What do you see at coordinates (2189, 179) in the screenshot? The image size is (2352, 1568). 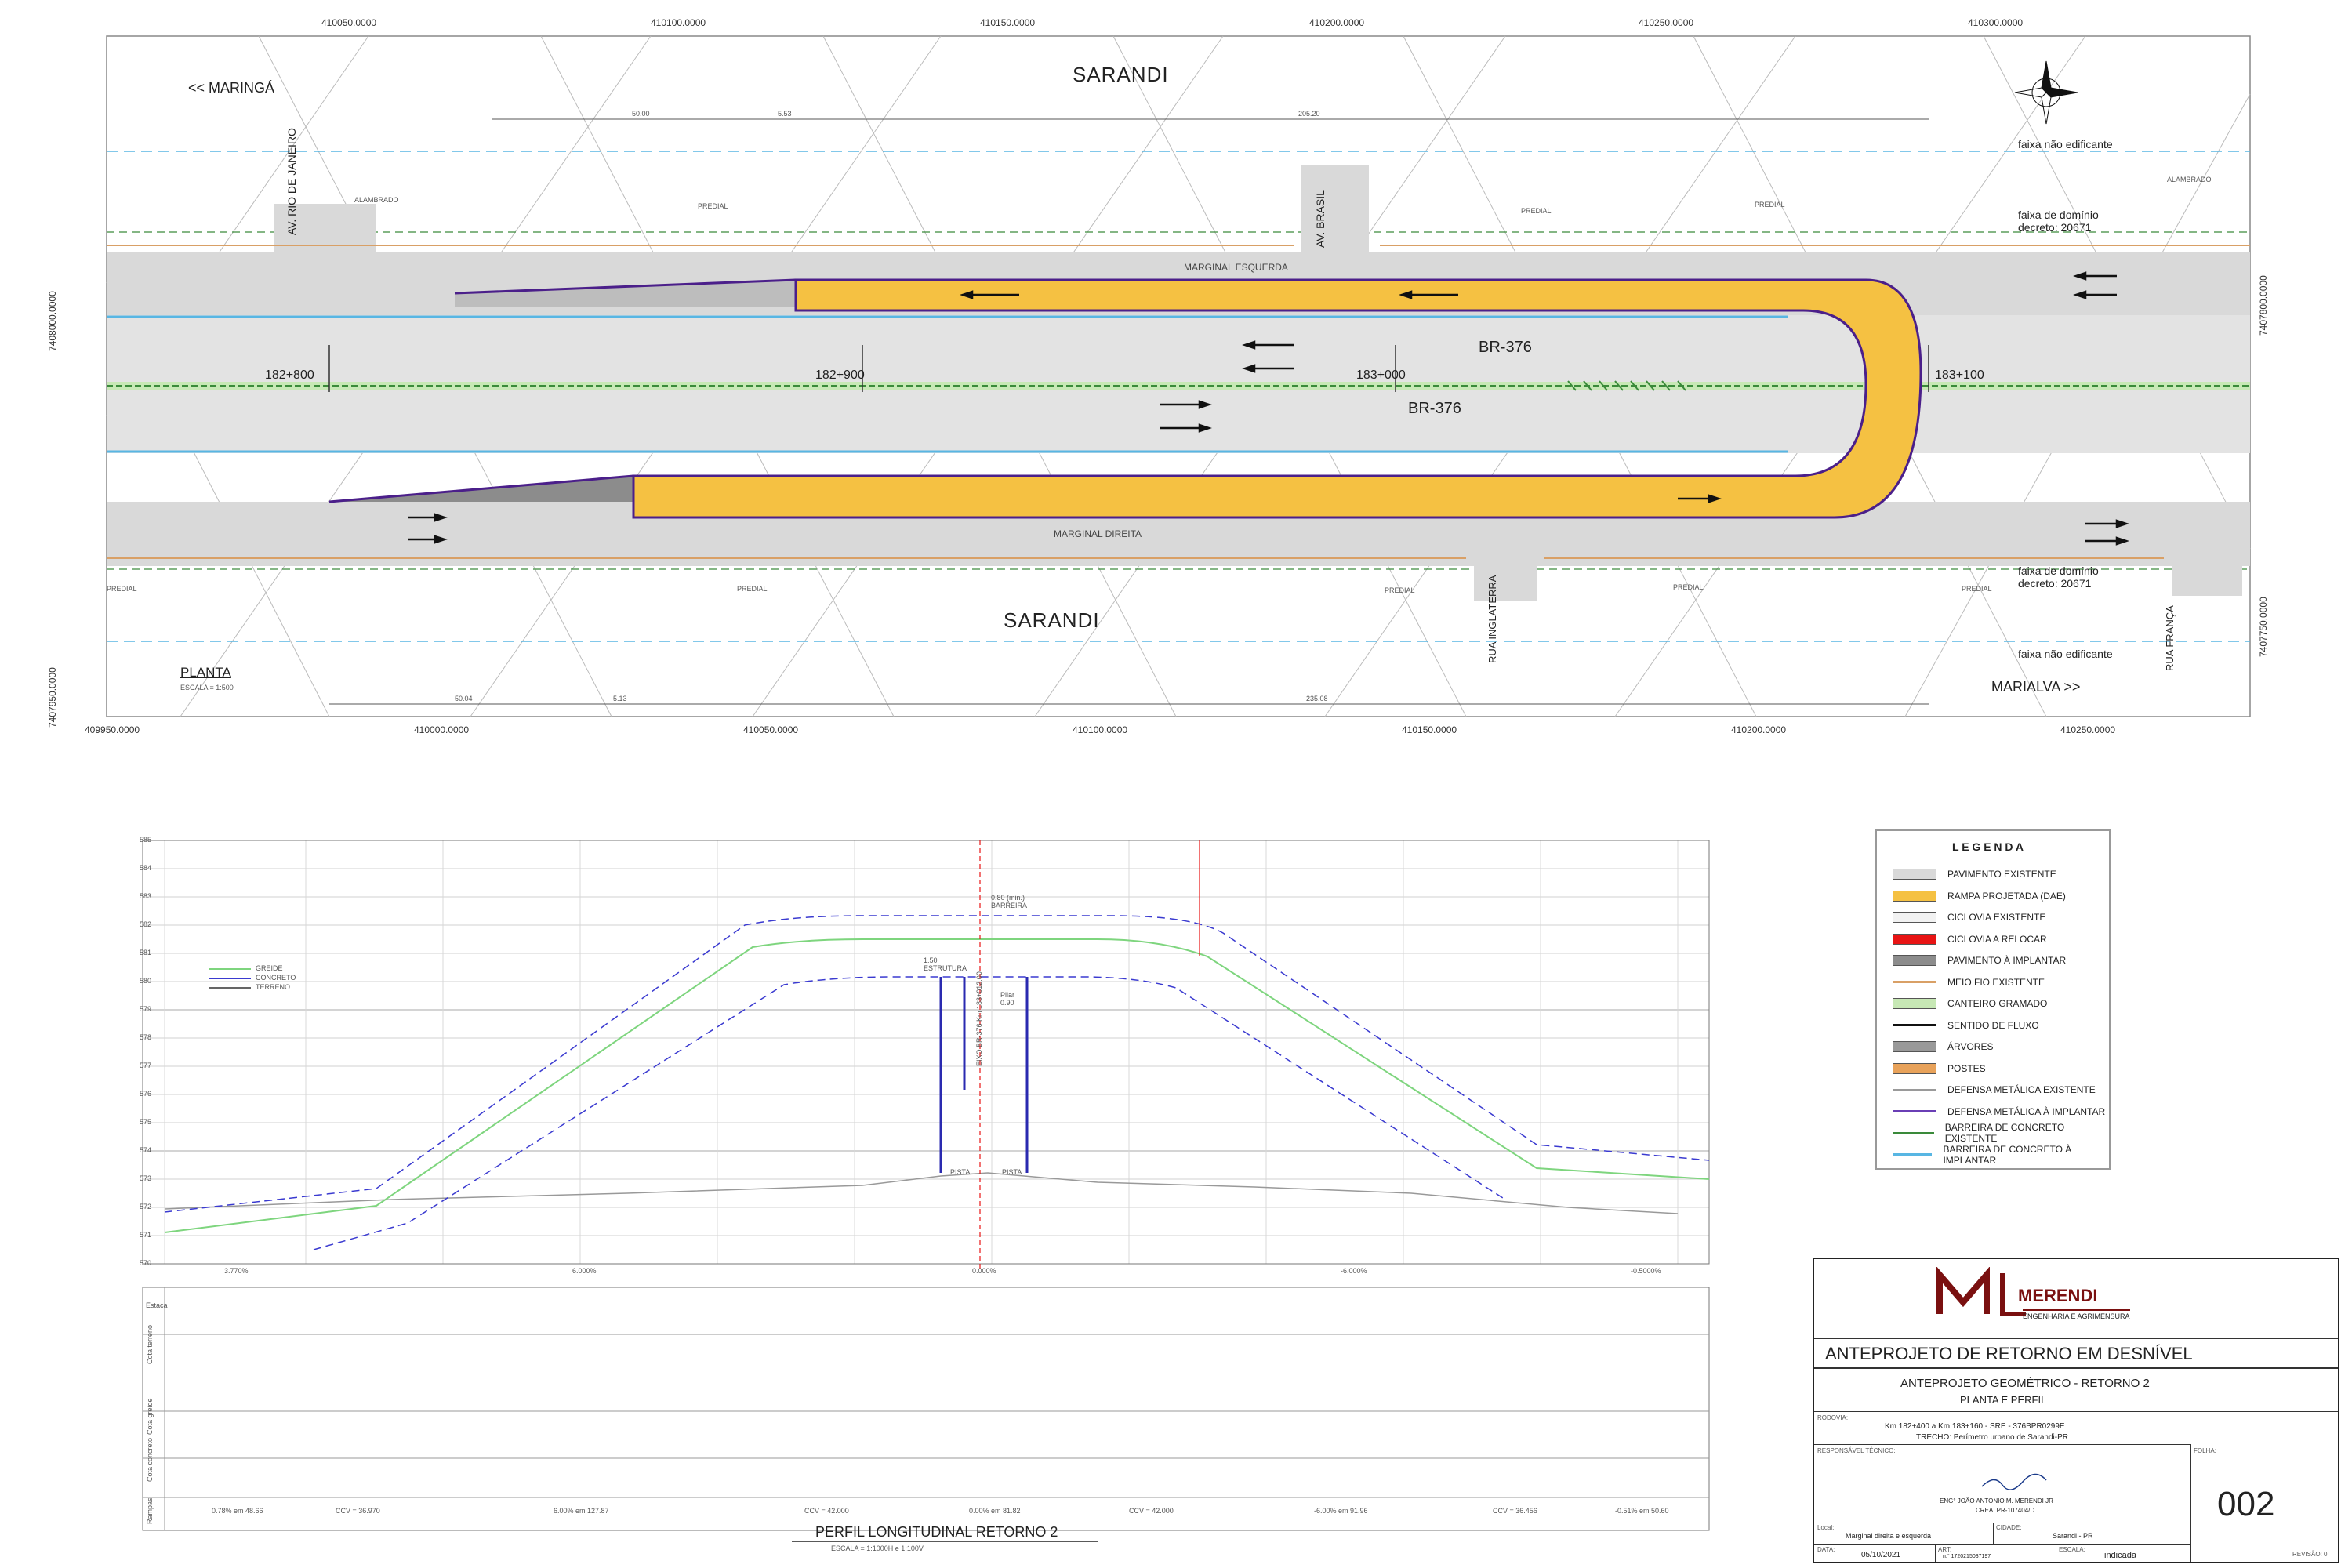 I see `alambrado-right: ALAMBRADO` at bounding box center [2189, 179].